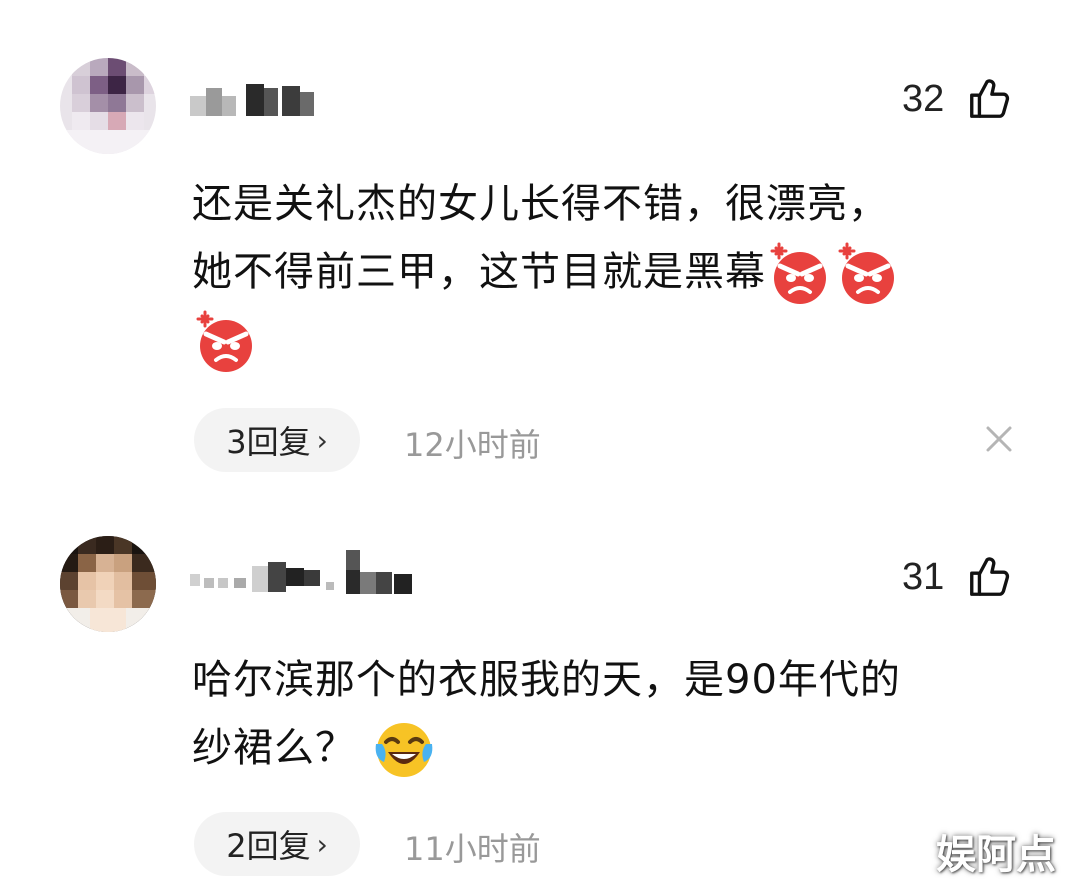 The width and height of the screenshot is (1080, 892). What do you see at coordinates (607, 748) in the screenshot?
I see `comment-text-line: 纱裙么？` at bounding box center [607, 748].